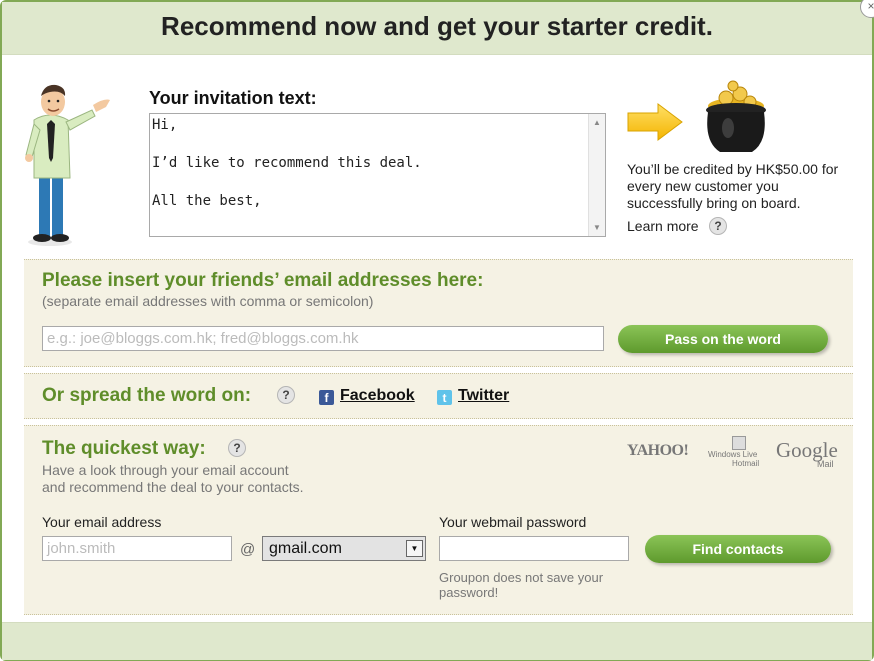 The image size is (874, 661). Describe the element at coordinates (825, 464) in the screenshot. I see `google-mail-text: Mail` at that location.